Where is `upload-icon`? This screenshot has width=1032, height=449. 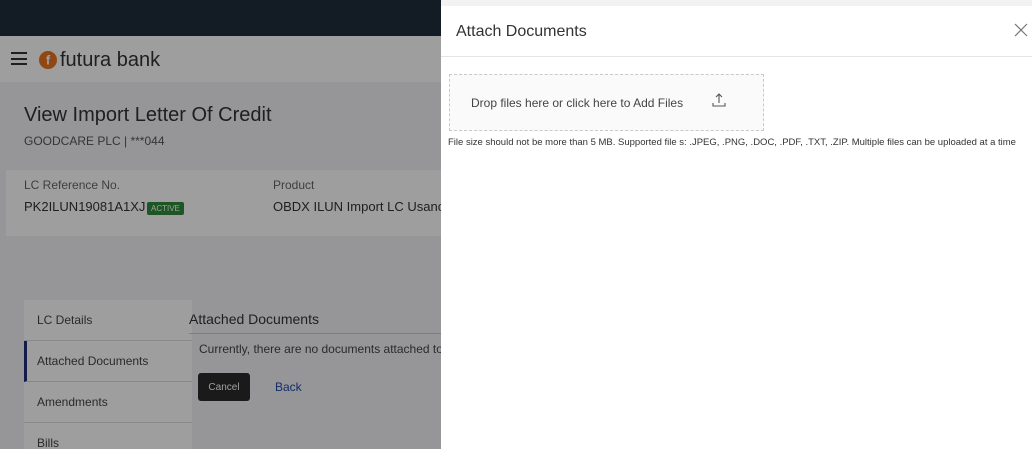 upload-icon is located at coordinates (719, 100).